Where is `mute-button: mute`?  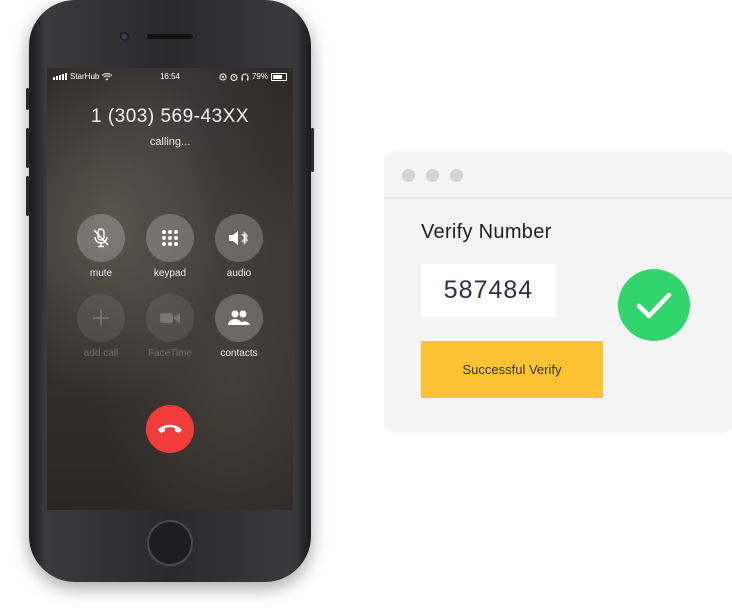
mute-button: mute is located at coordinates (101, 246).